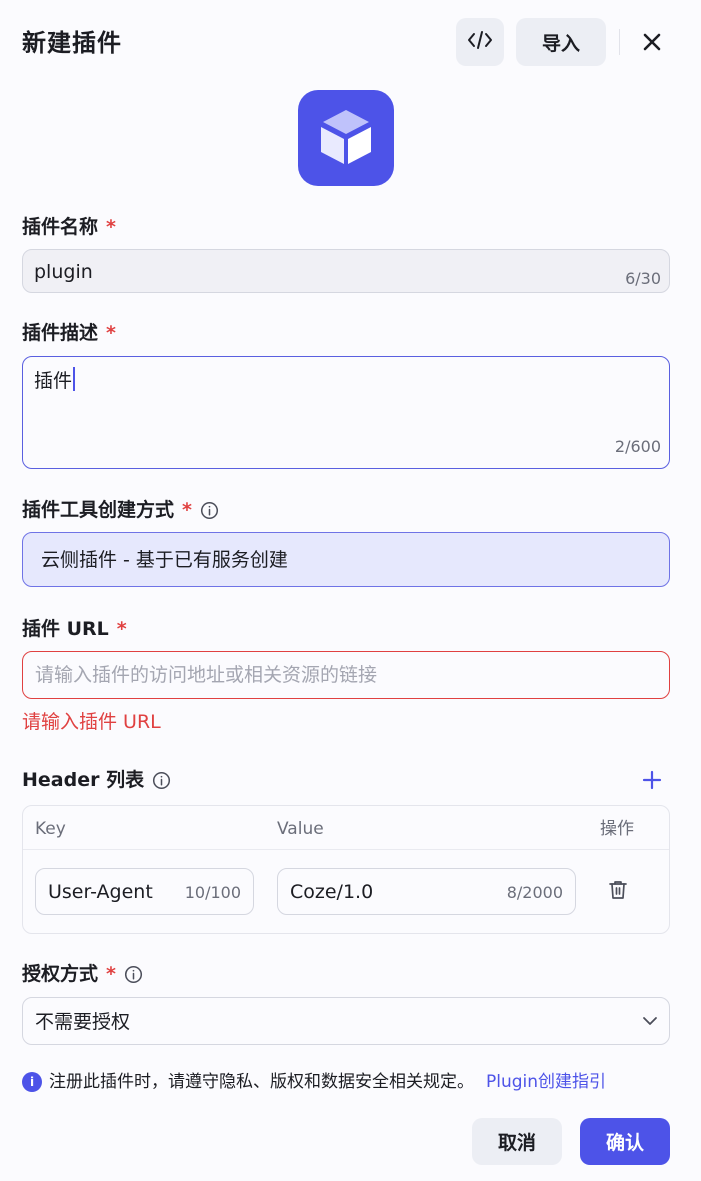 The image size is (701, 1181). Describe the element at coordinates (32, 1082) in the screenshot. I see `info-filled-icon: i` at that location.